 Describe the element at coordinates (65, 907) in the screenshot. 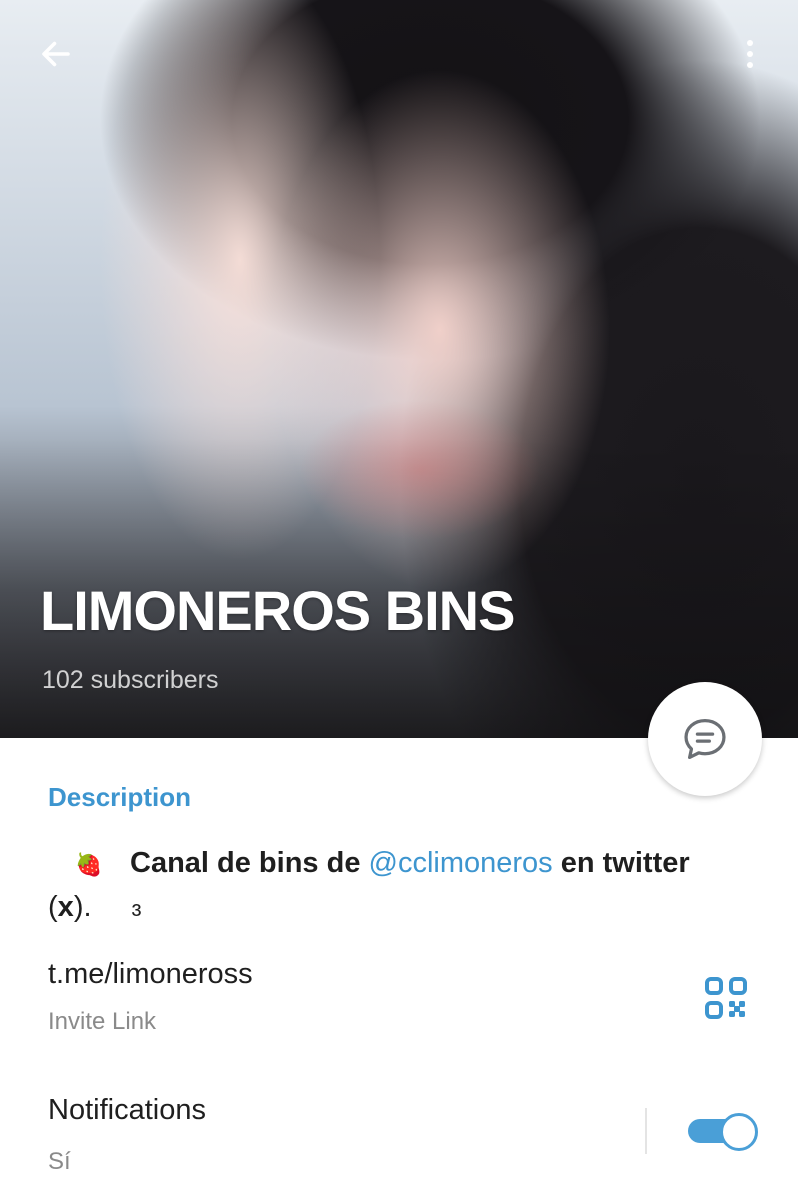

I see `x-text: x` at that location.